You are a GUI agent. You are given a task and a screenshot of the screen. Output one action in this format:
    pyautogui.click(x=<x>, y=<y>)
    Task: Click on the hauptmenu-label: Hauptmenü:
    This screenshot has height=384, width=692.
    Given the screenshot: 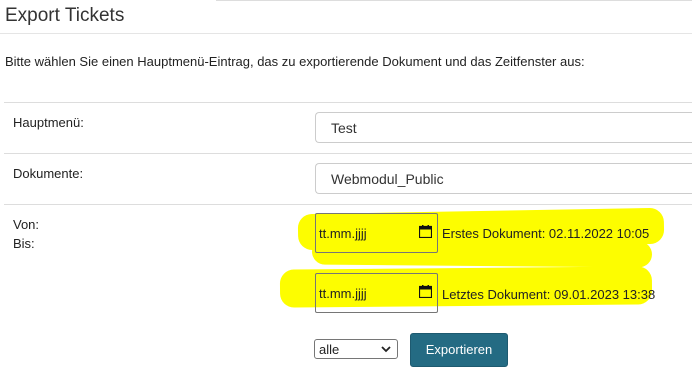 What is the action you would take?
    pyautogui.click(x=48, y=122)
    